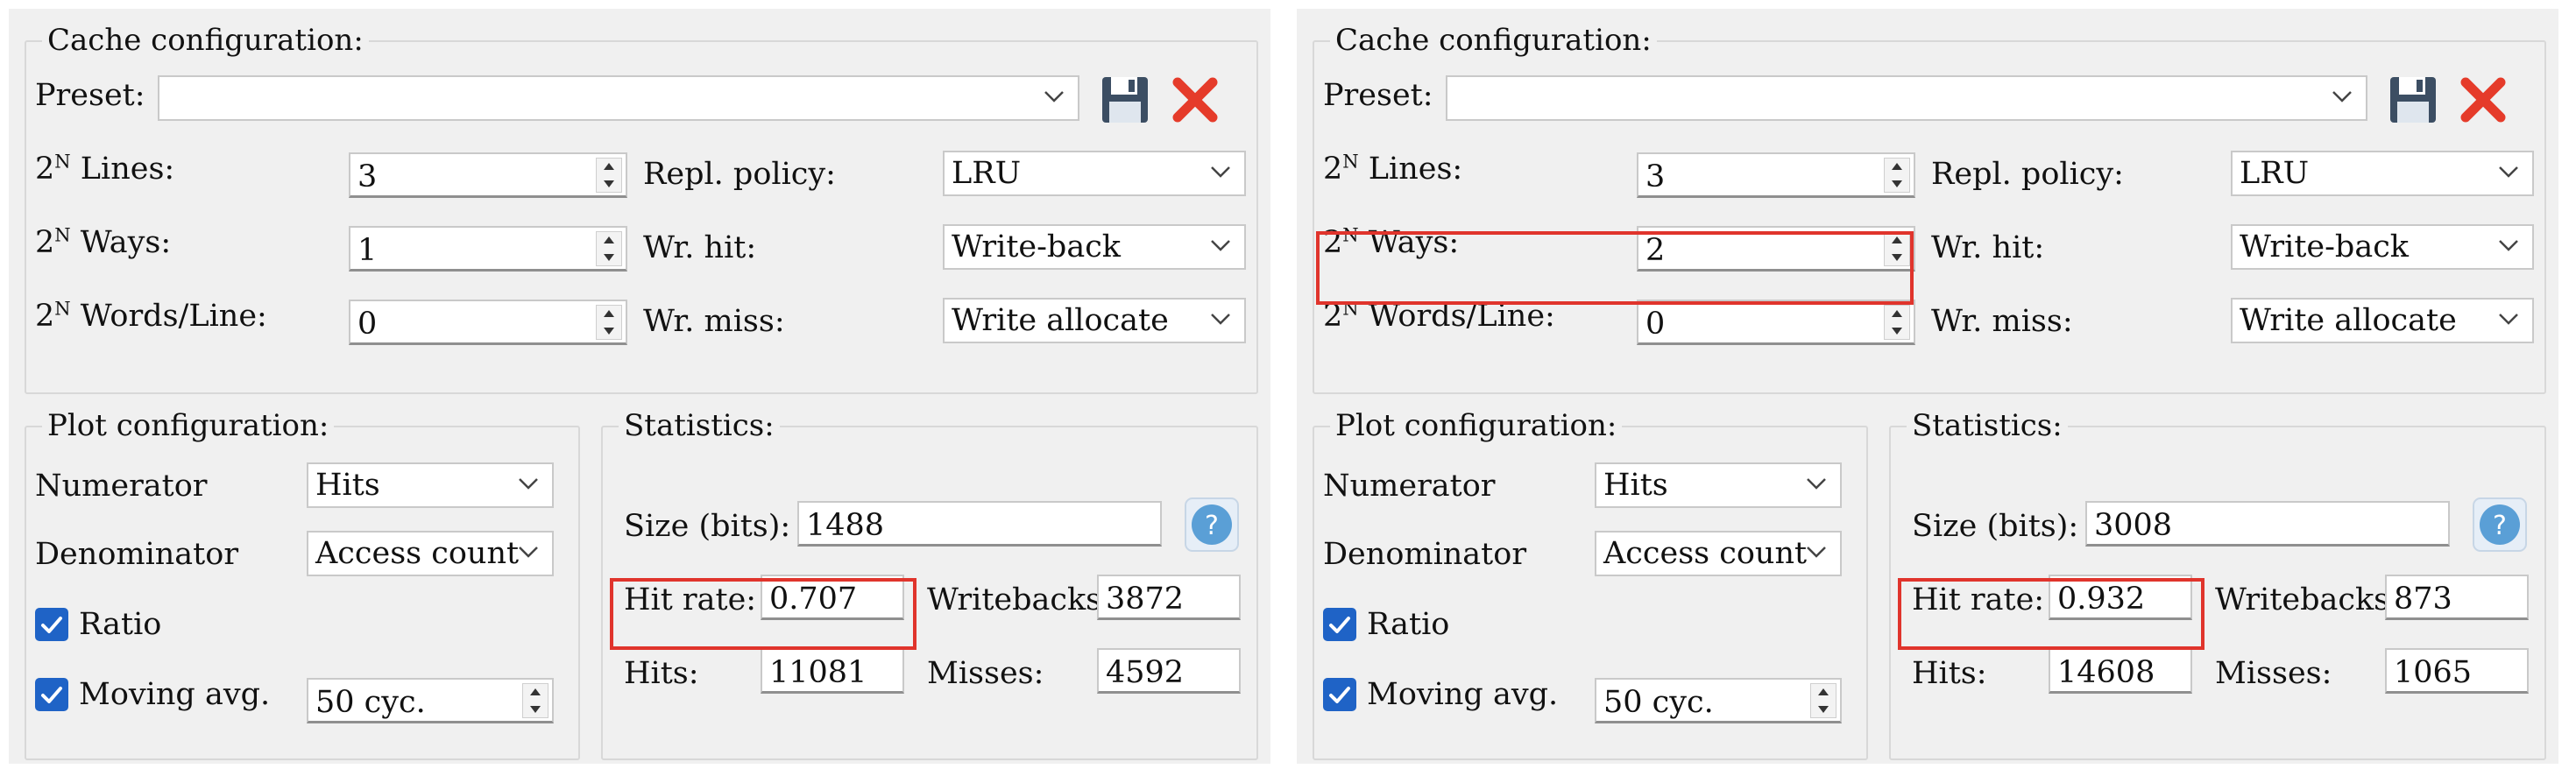  Describe the element at coordinates (1145, 600) in the screenshot. I see `writebacks-value: 3872` at that location.